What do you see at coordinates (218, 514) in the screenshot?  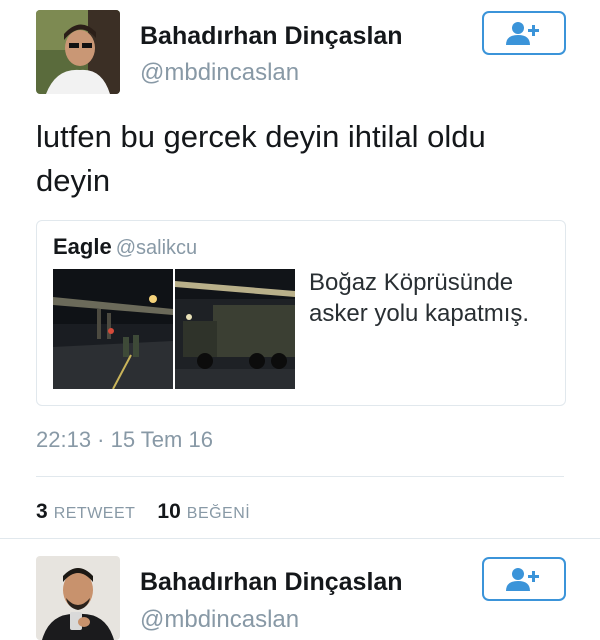 I see `like-label: BEĞENİ` at bounding box center [218, 514].